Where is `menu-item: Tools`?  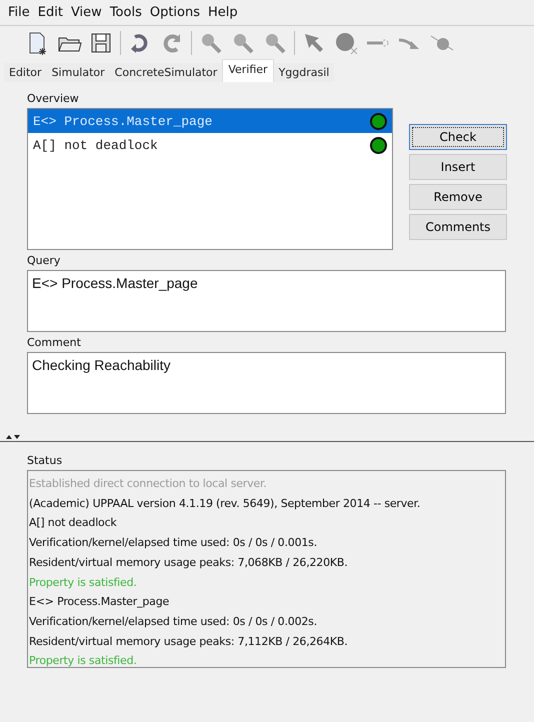
menu-item: Tools is located at coordinates (126, 12).